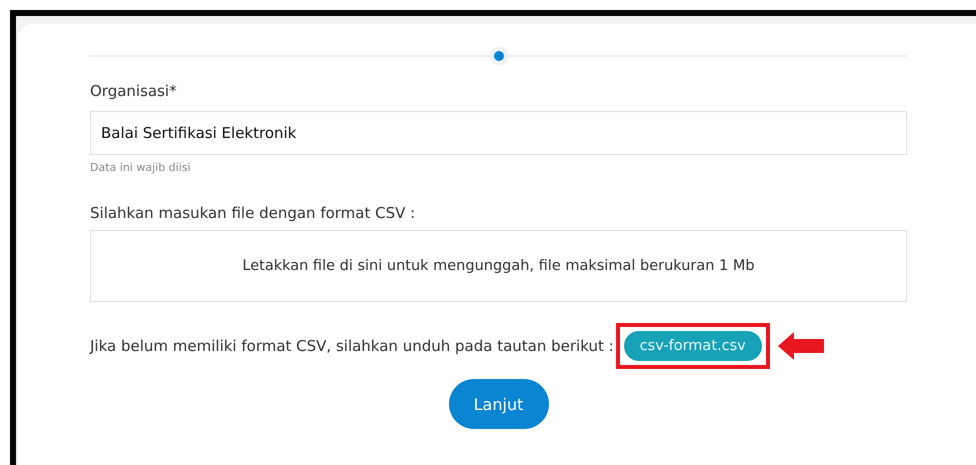 The image size is (976, 465). I want to click on next-button: Lanjut, so click(498, 404).